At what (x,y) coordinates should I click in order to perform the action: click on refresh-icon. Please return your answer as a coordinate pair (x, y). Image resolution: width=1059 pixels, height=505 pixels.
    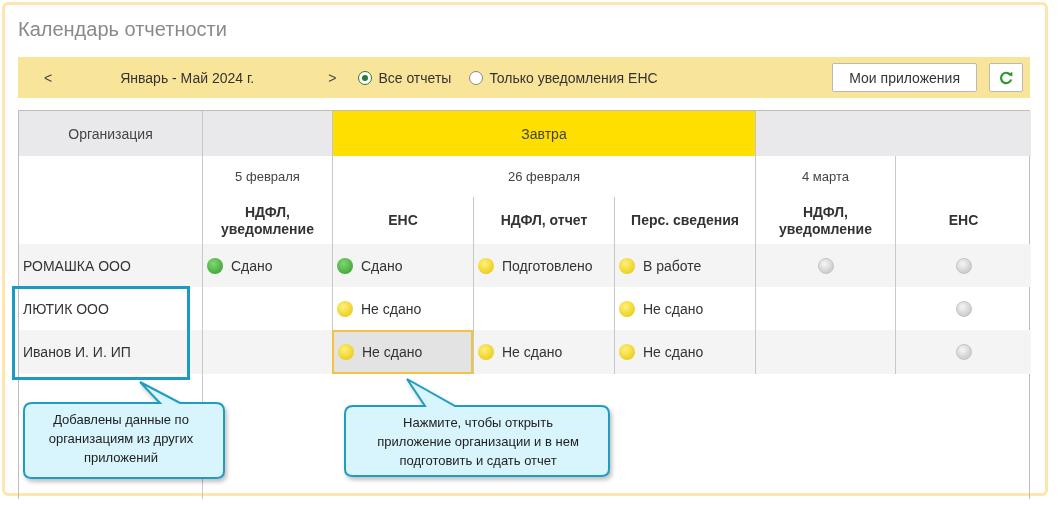
    Looking at the image, I should click on (1006, 77).